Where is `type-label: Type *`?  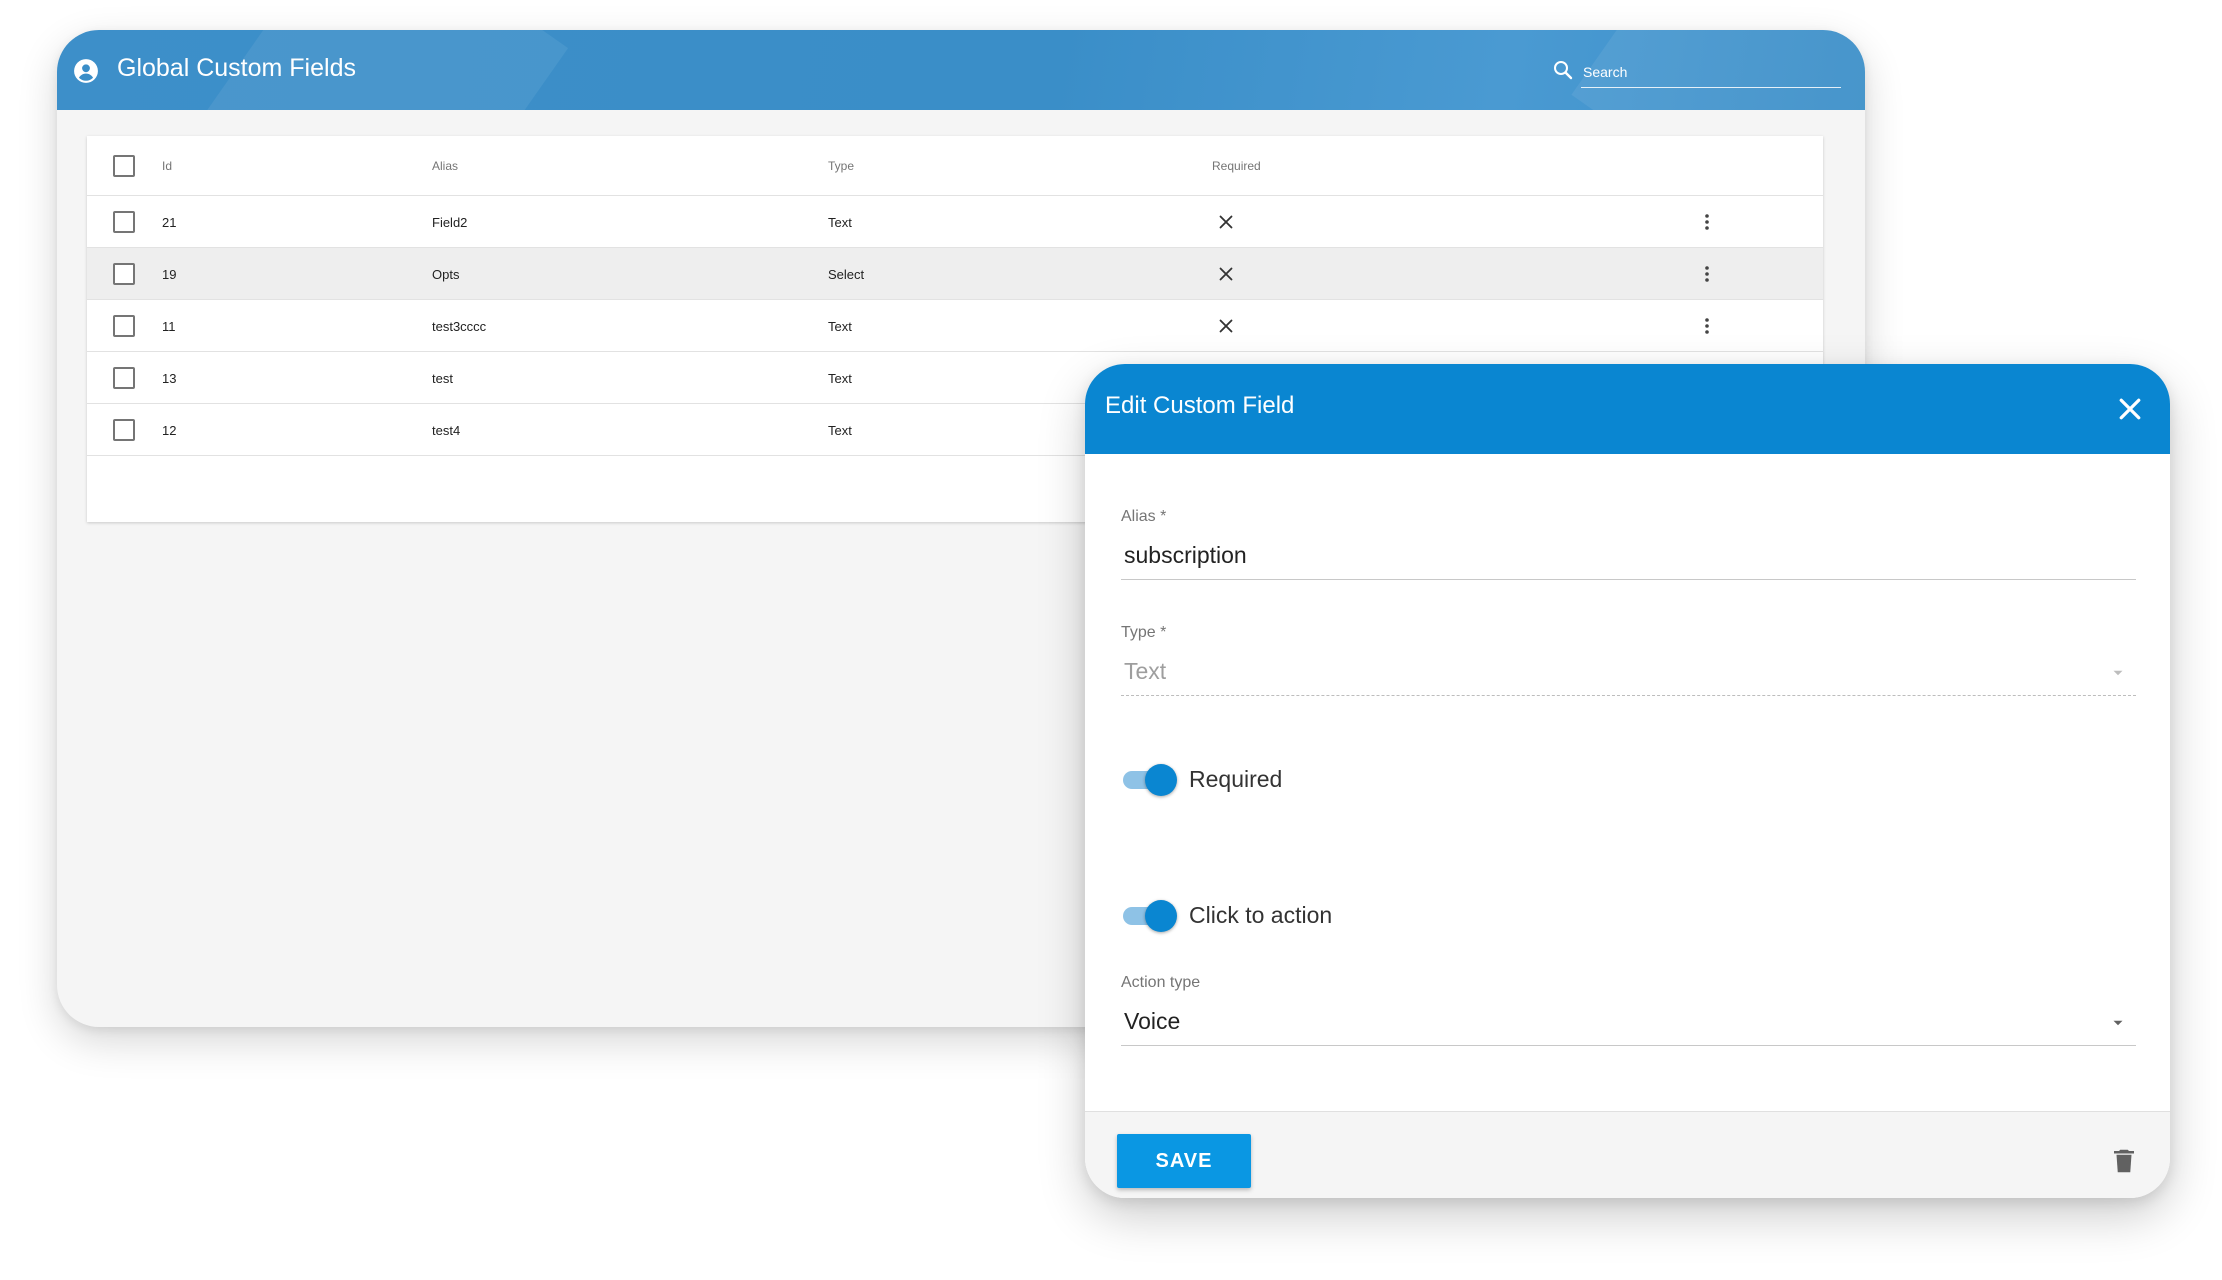
type-label: Type * is located at coordinates (1144, 632).